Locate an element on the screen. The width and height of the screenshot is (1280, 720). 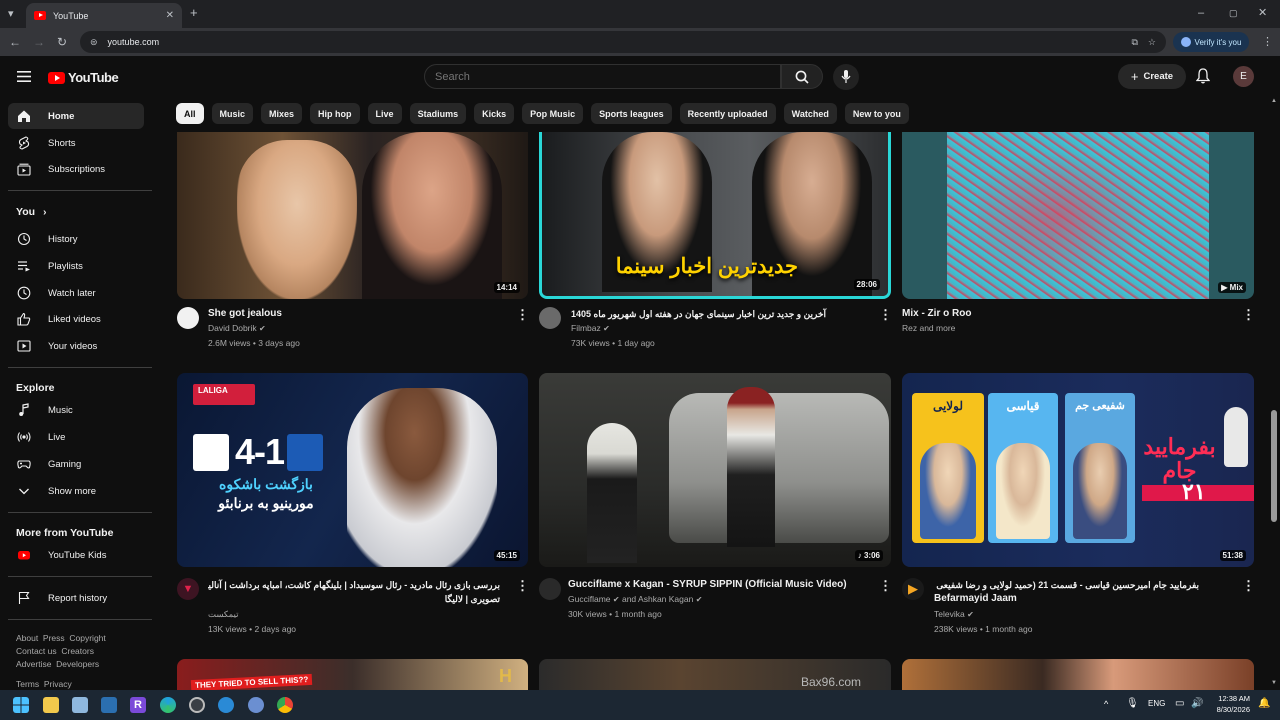
chip-sports-leagues: Sports leagues is located at coordinates (631, 113).